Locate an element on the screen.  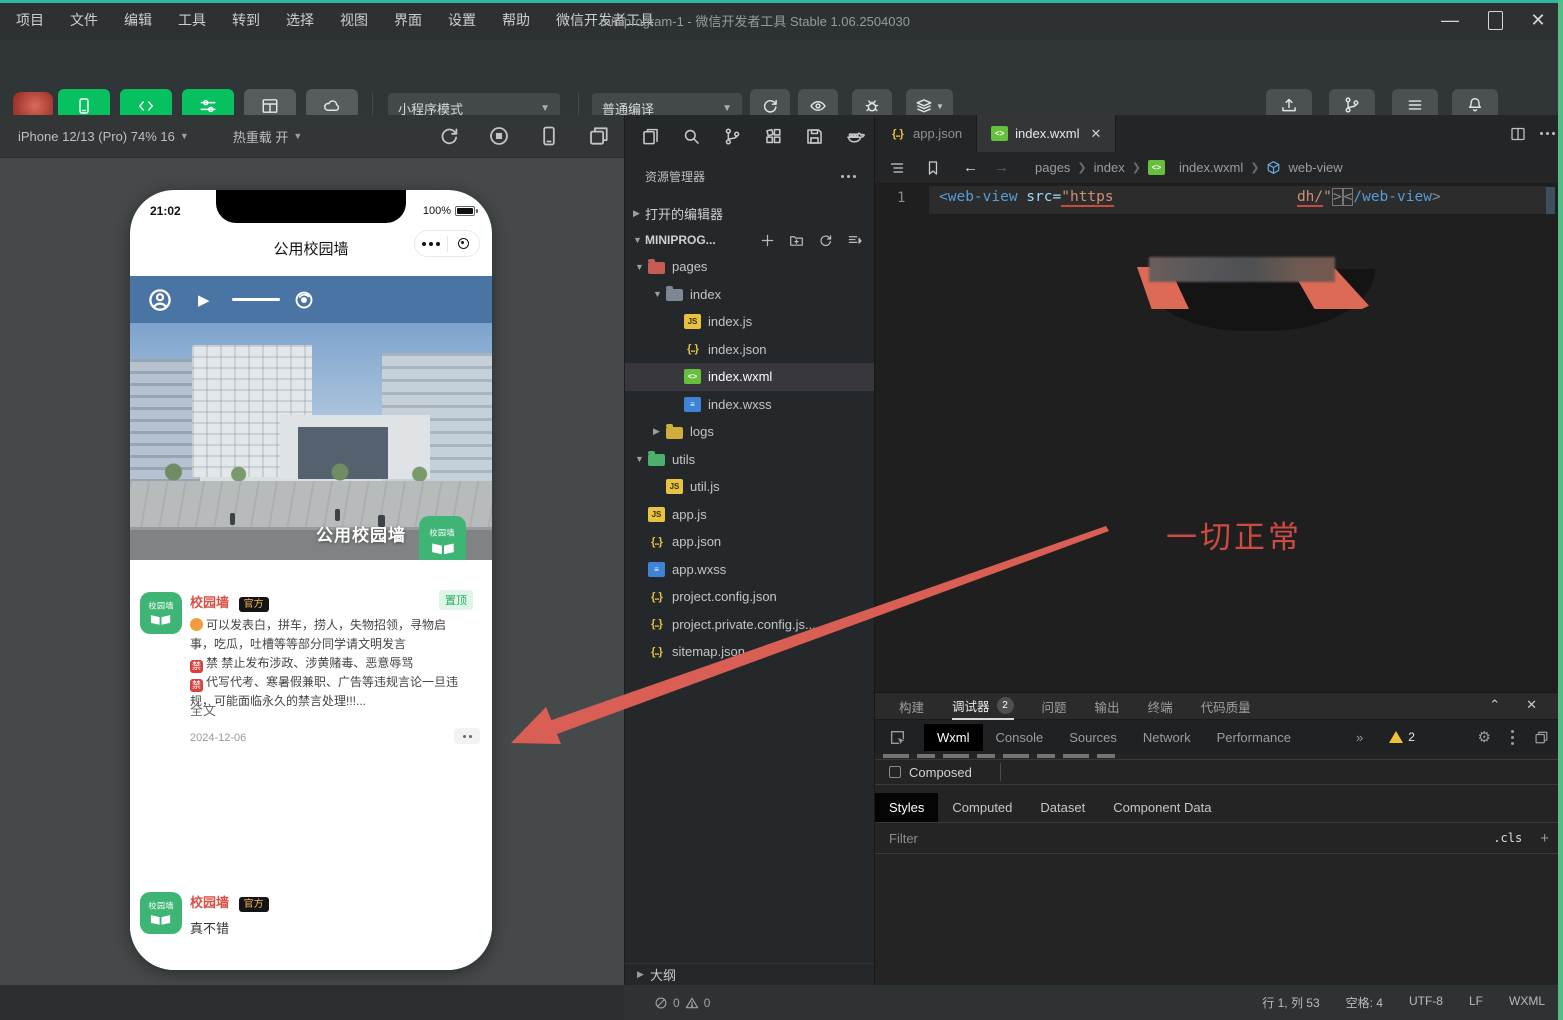
multi-window-icon is located at coordinates (599, 136).